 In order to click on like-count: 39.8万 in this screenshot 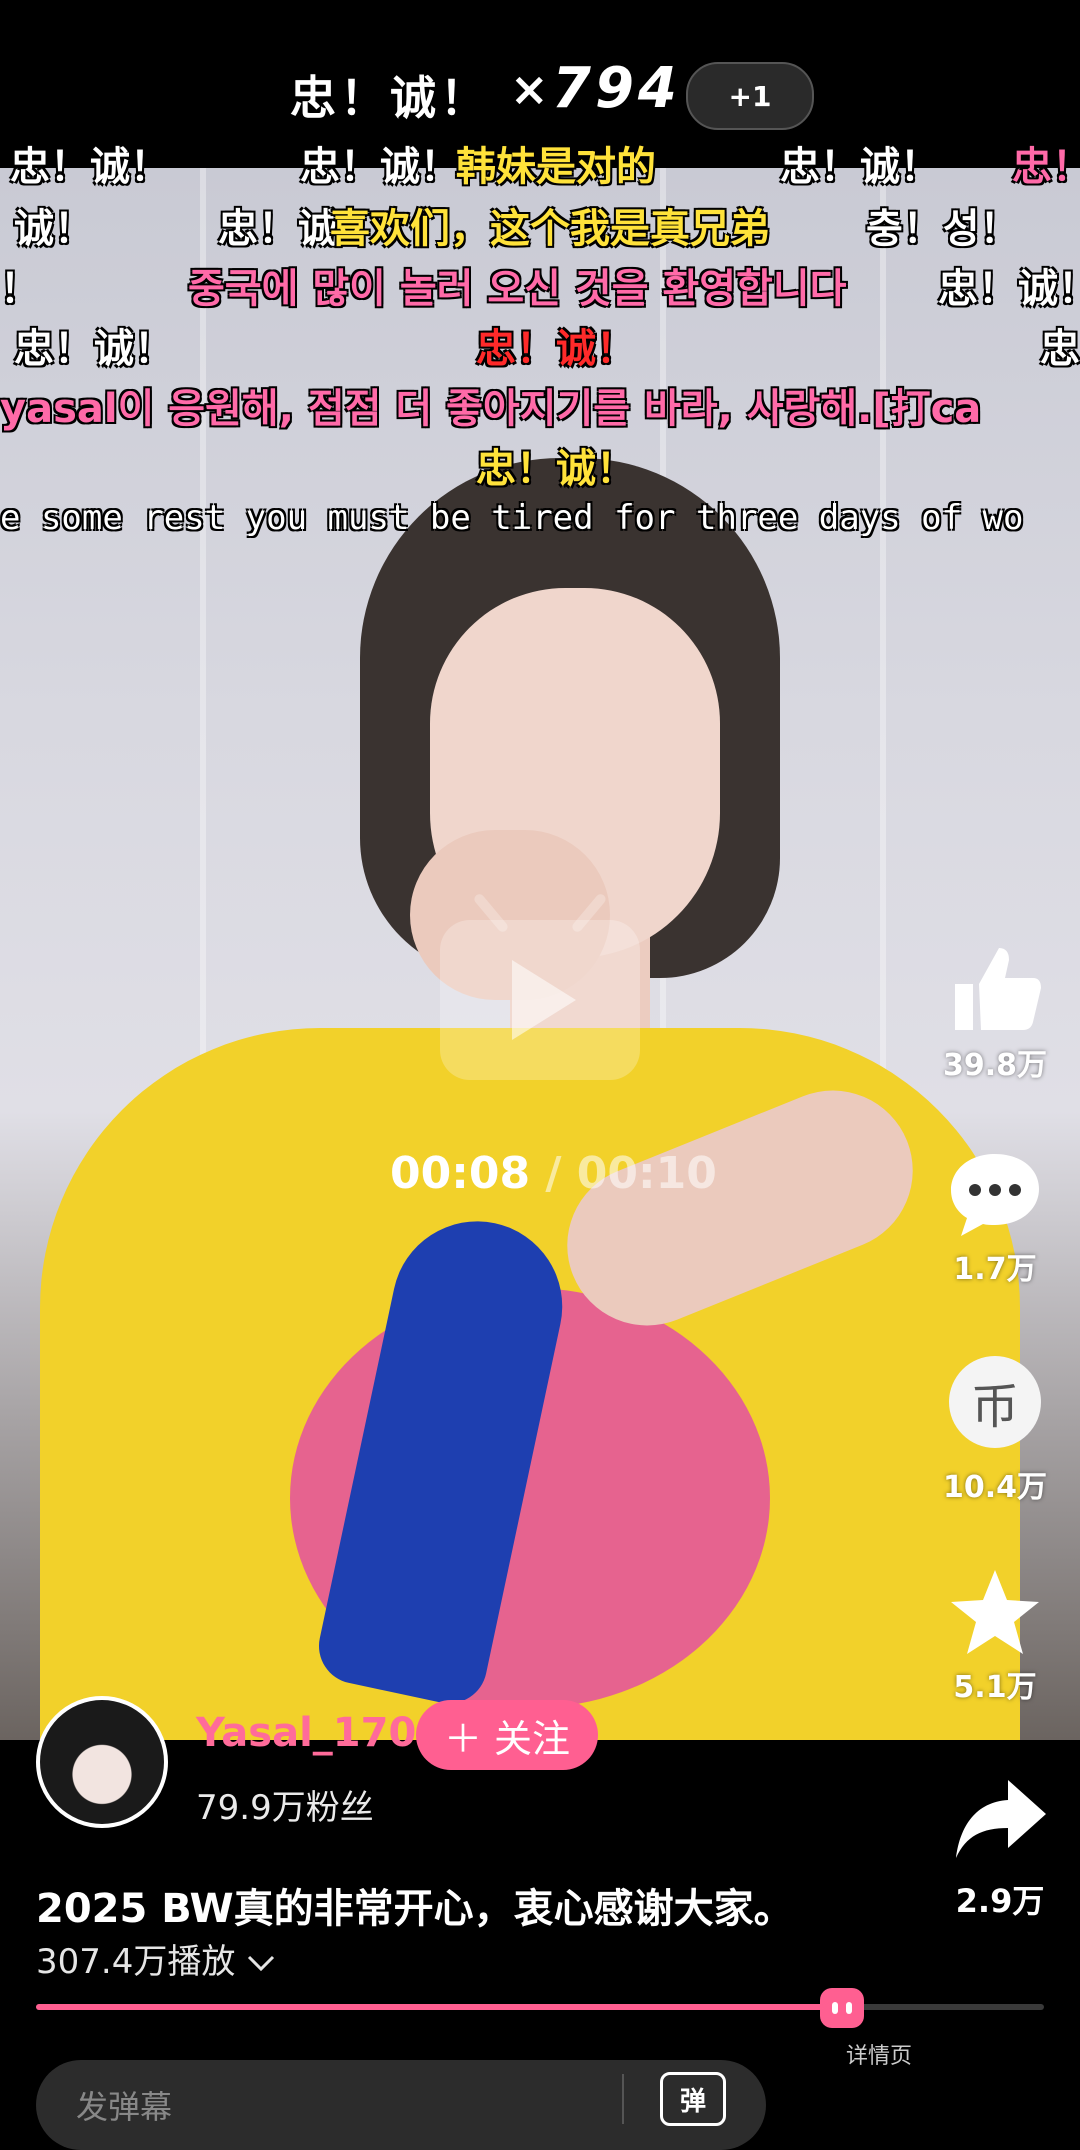, I will do `click(995, 1065)`.